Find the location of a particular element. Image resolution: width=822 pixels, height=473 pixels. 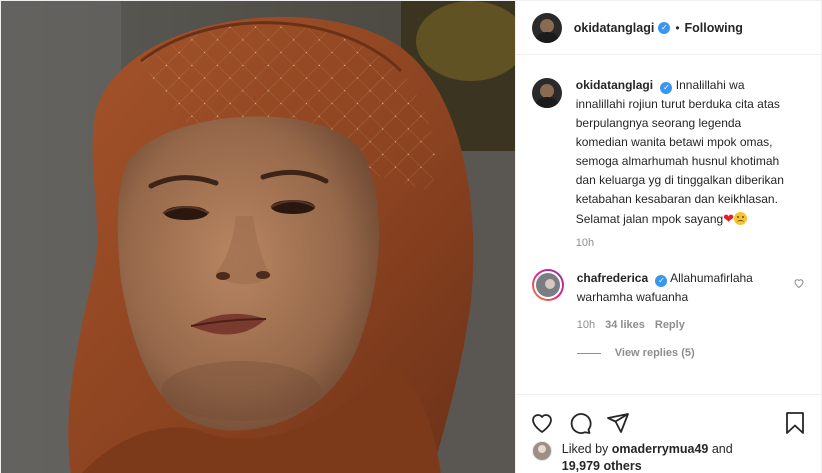

liked-by: Liked by omaderrymua49 and 19,979 others is located at coordinates (668, 457).